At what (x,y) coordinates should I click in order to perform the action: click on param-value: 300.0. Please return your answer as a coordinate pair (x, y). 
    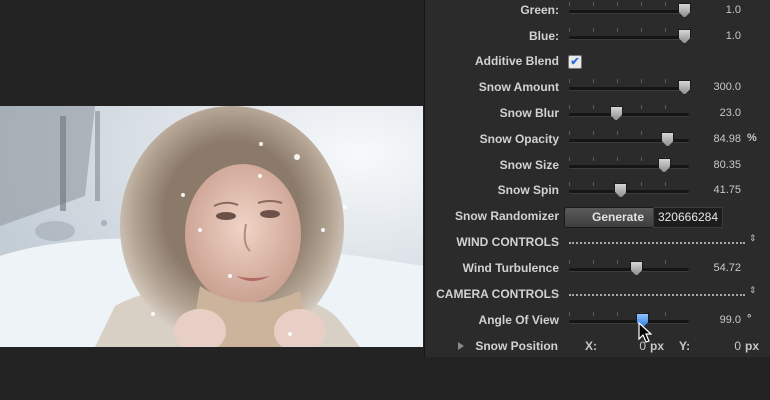
    Looking at the image, I should click on (718, 87).